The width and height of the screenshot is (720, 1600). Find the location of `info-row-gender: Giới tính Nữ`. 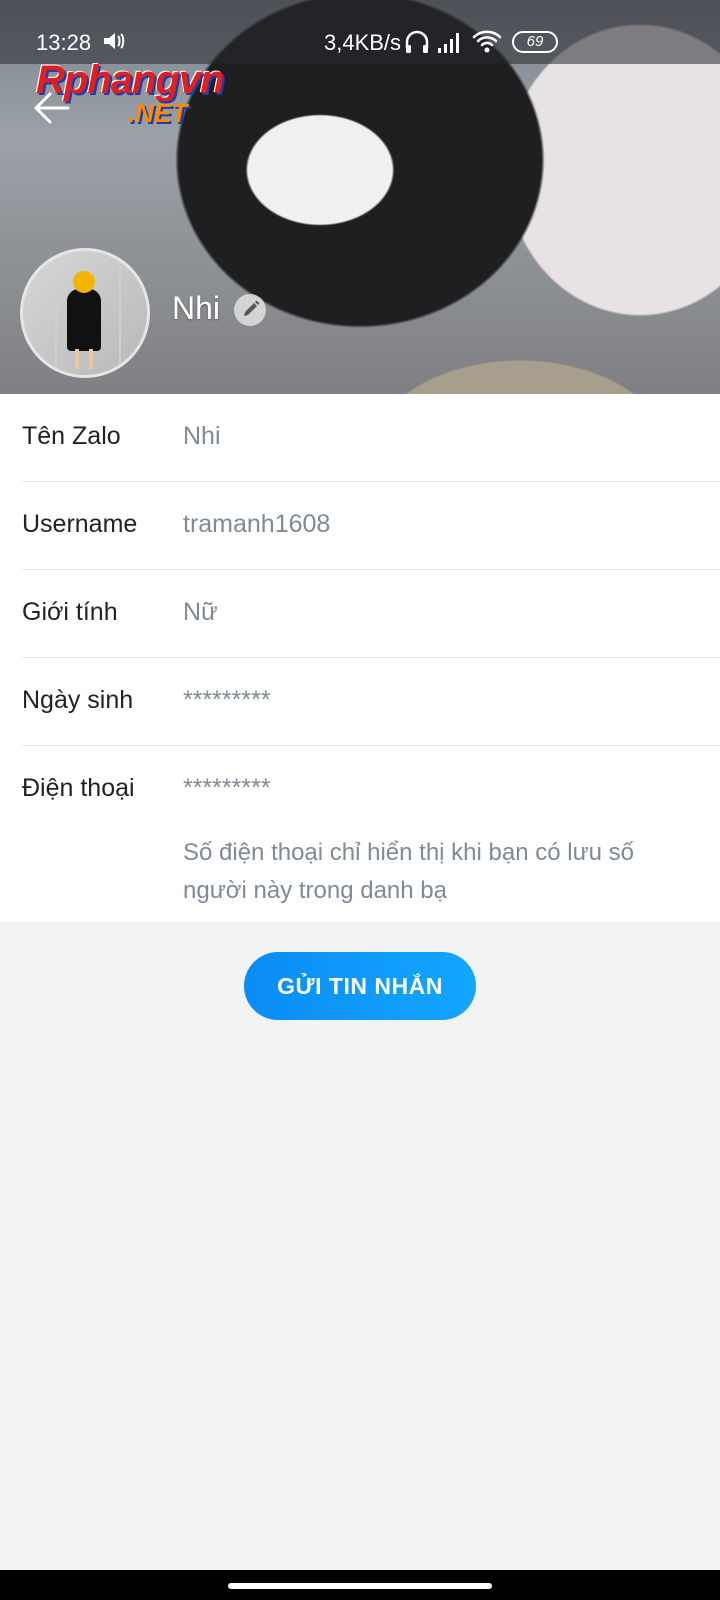

info-row-gender: Giới tính Nữ is located at coordinates (360, 614).